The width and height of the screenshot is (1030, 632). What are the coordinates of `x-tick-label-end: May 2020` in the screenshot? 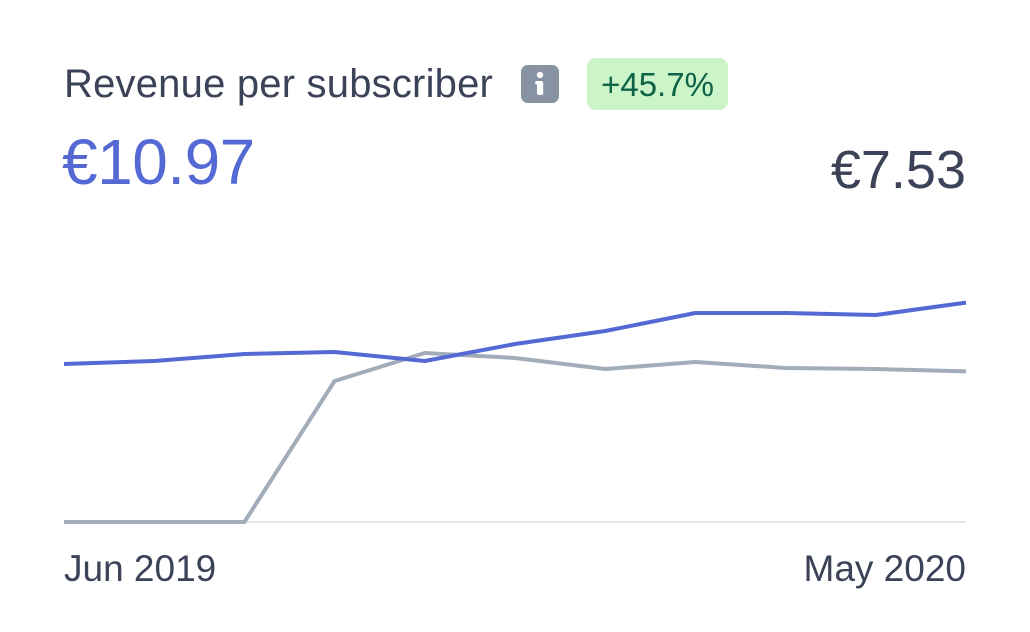 It's located at (885, 568).